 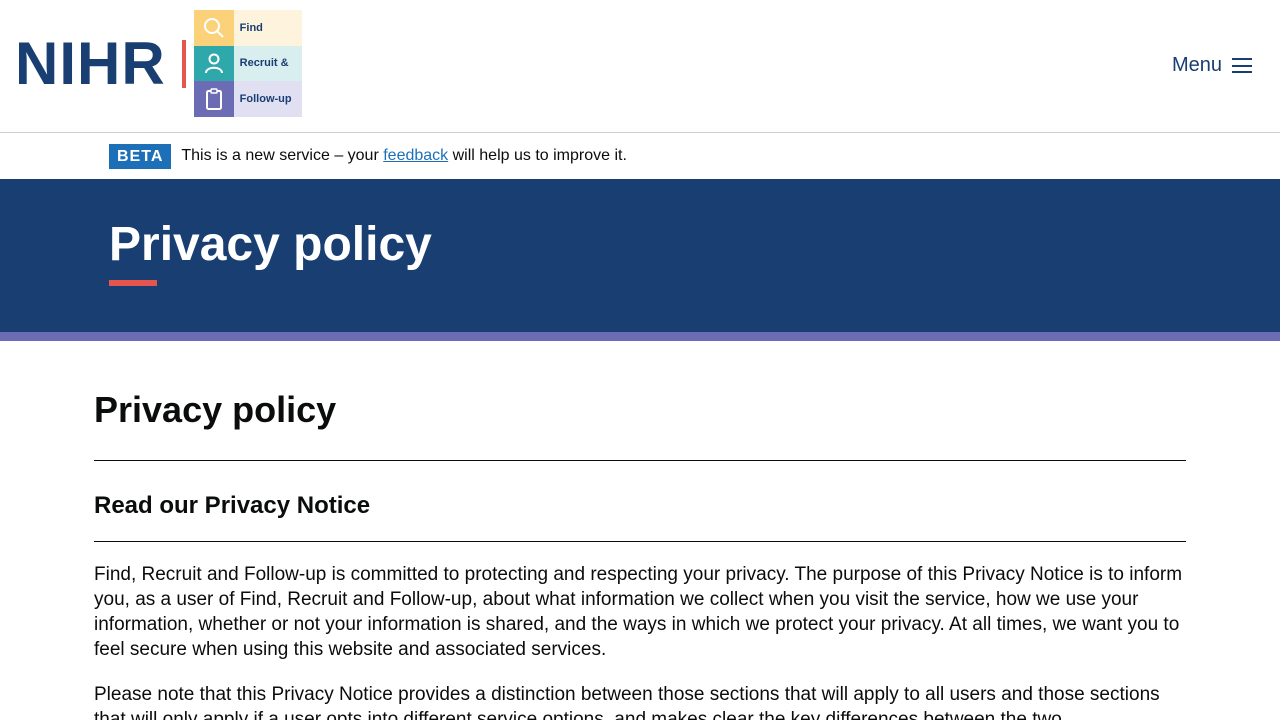 I want to click on service-logo: Find Recruit & Follow-up, so click(x=247, y=63).